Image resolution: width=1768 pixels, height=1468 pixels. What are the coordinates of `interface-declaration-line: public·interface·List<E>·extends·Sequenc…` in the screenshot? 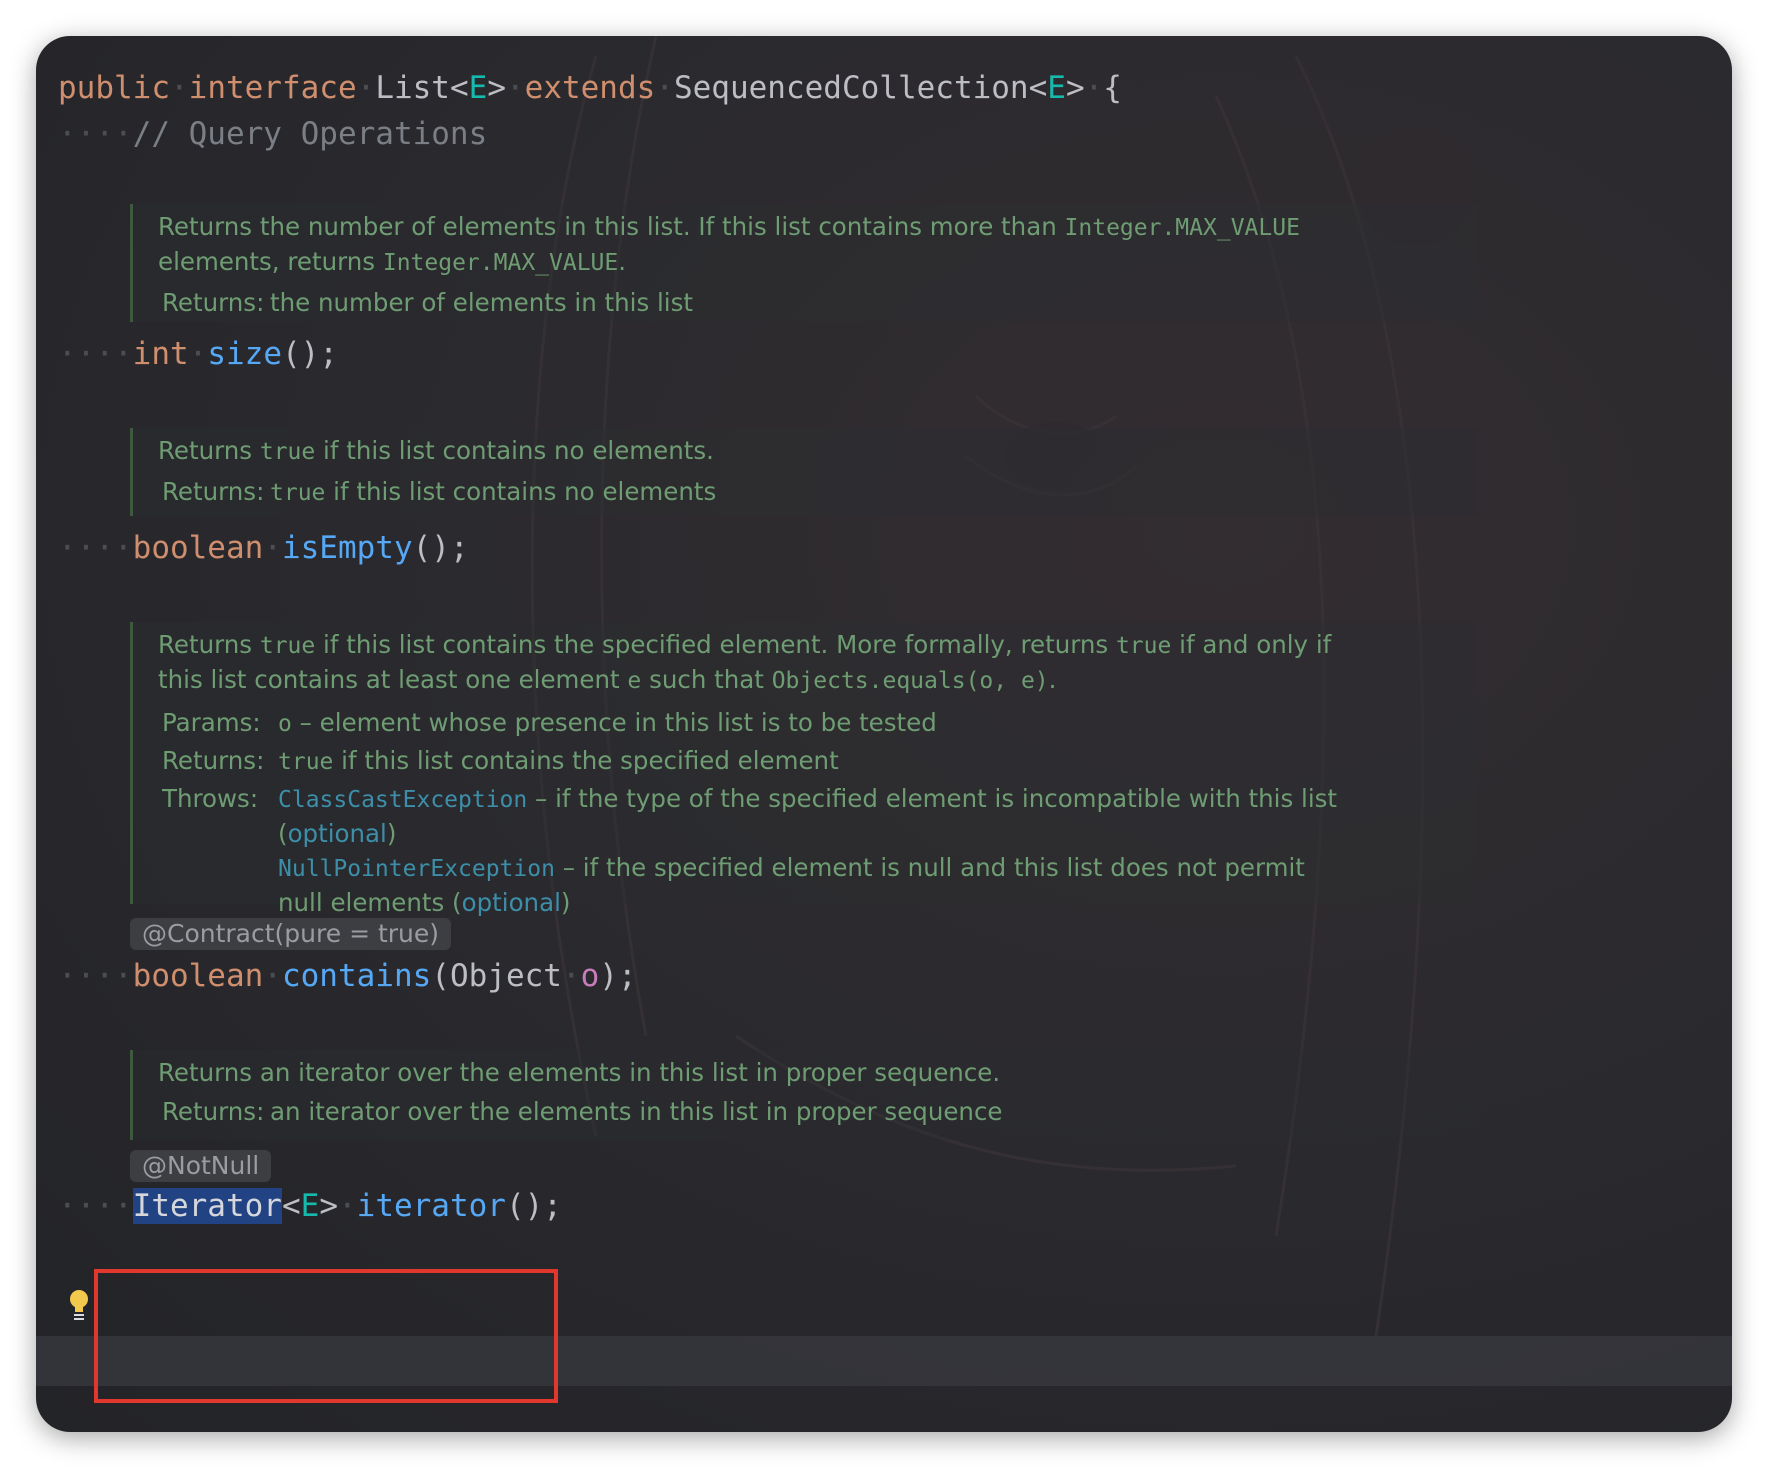 It's located at (590, 88).